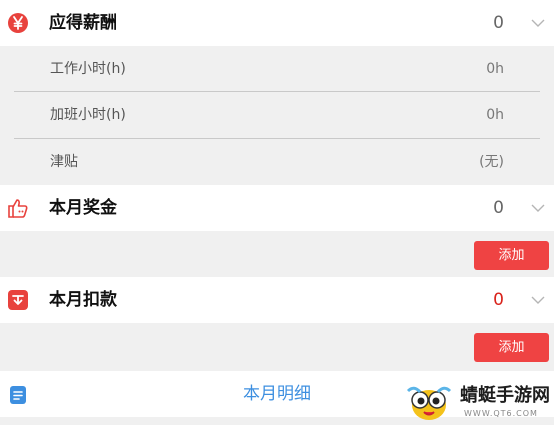 The width and height of the screenshot is (554, 425). Describe the element at coordinates (498, 300) in the screenshot. I see `deduction-value: 0` at that location.